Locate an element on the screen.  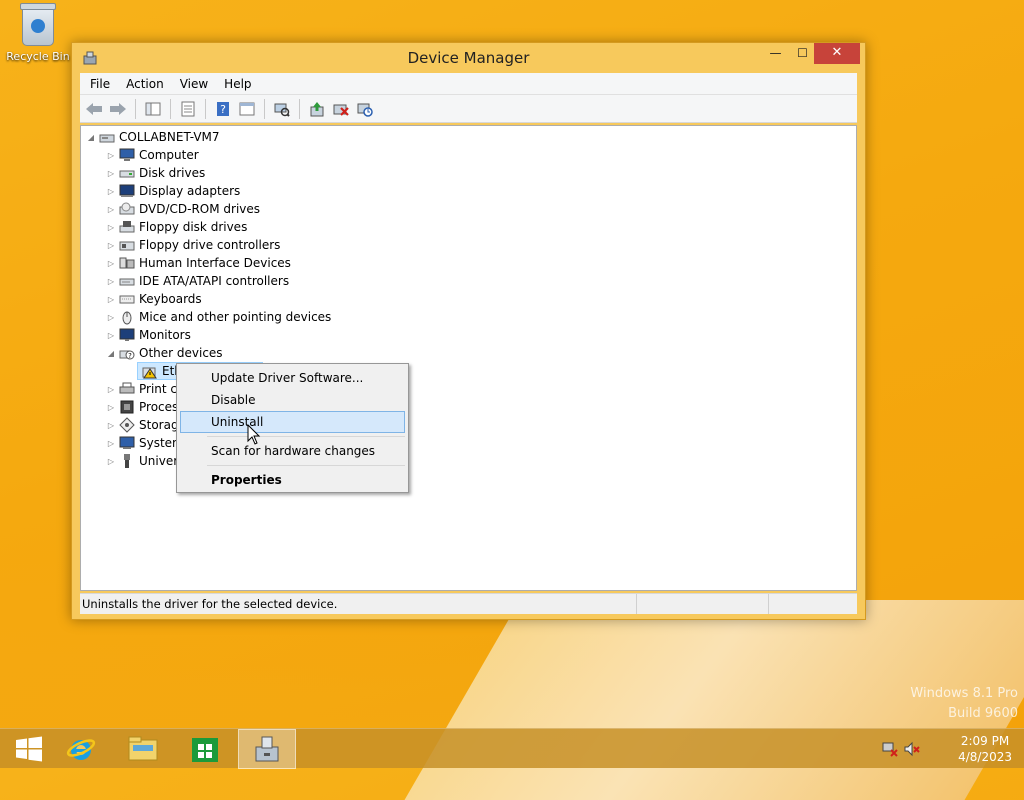
tree-node-usb-controllers: ▷ Univer is located at coordinates (141, 461).